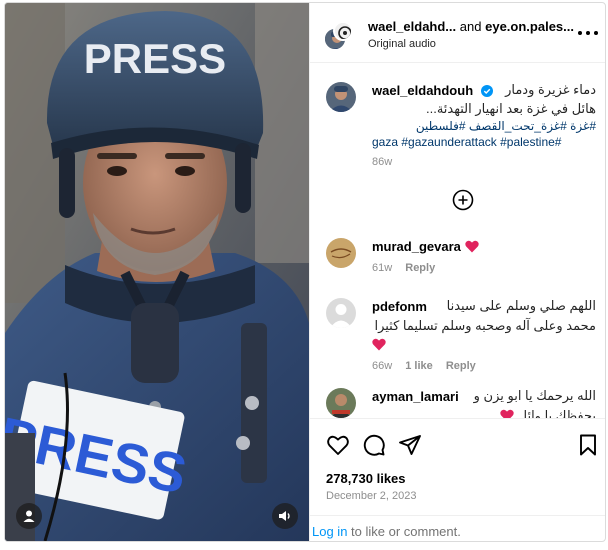  I want to click on plus-circle-icon, so click(463, 200).